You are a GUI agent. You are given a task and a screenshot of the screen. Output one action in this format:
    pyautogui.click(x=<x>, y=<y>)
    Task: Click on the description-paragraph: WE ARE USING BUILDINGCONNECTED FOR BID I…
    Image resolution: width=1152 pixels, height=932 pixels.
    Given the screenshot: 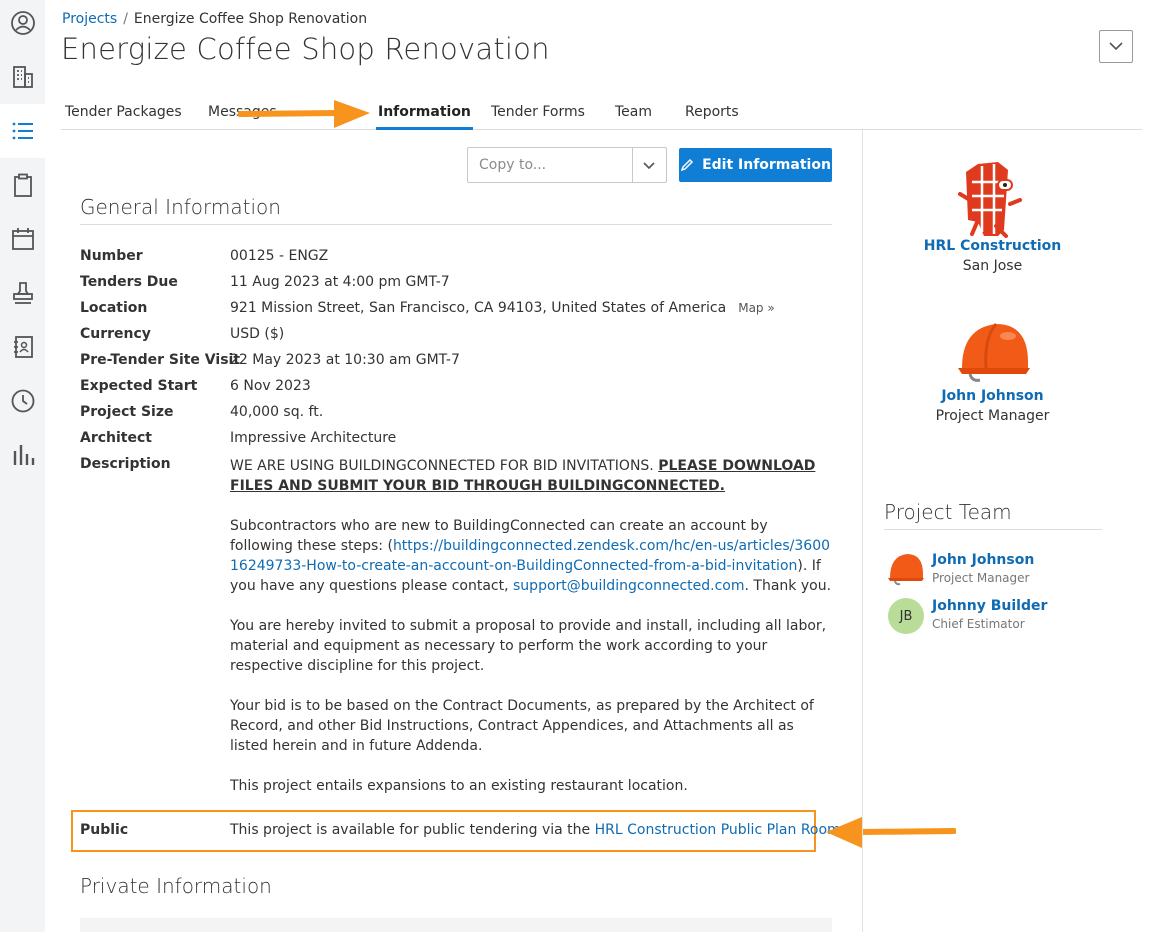 What is the action you would take?
    pyautogui.click(x=531, y=476)
    